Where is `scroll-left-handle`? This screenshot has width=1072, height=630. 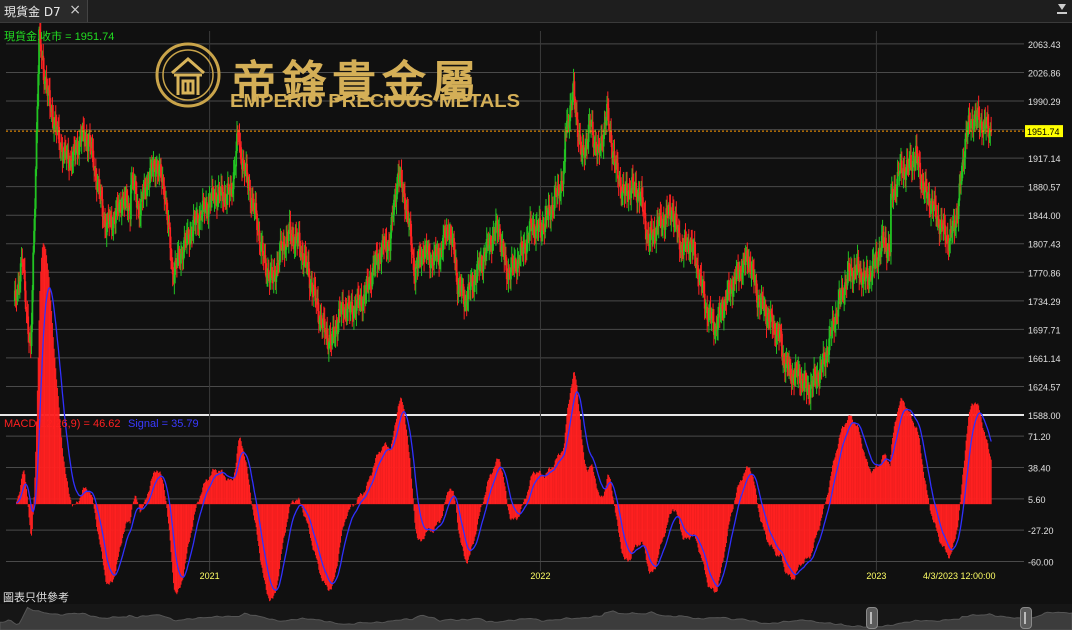 scroll-left-handle is located at coordinates (872, 618).